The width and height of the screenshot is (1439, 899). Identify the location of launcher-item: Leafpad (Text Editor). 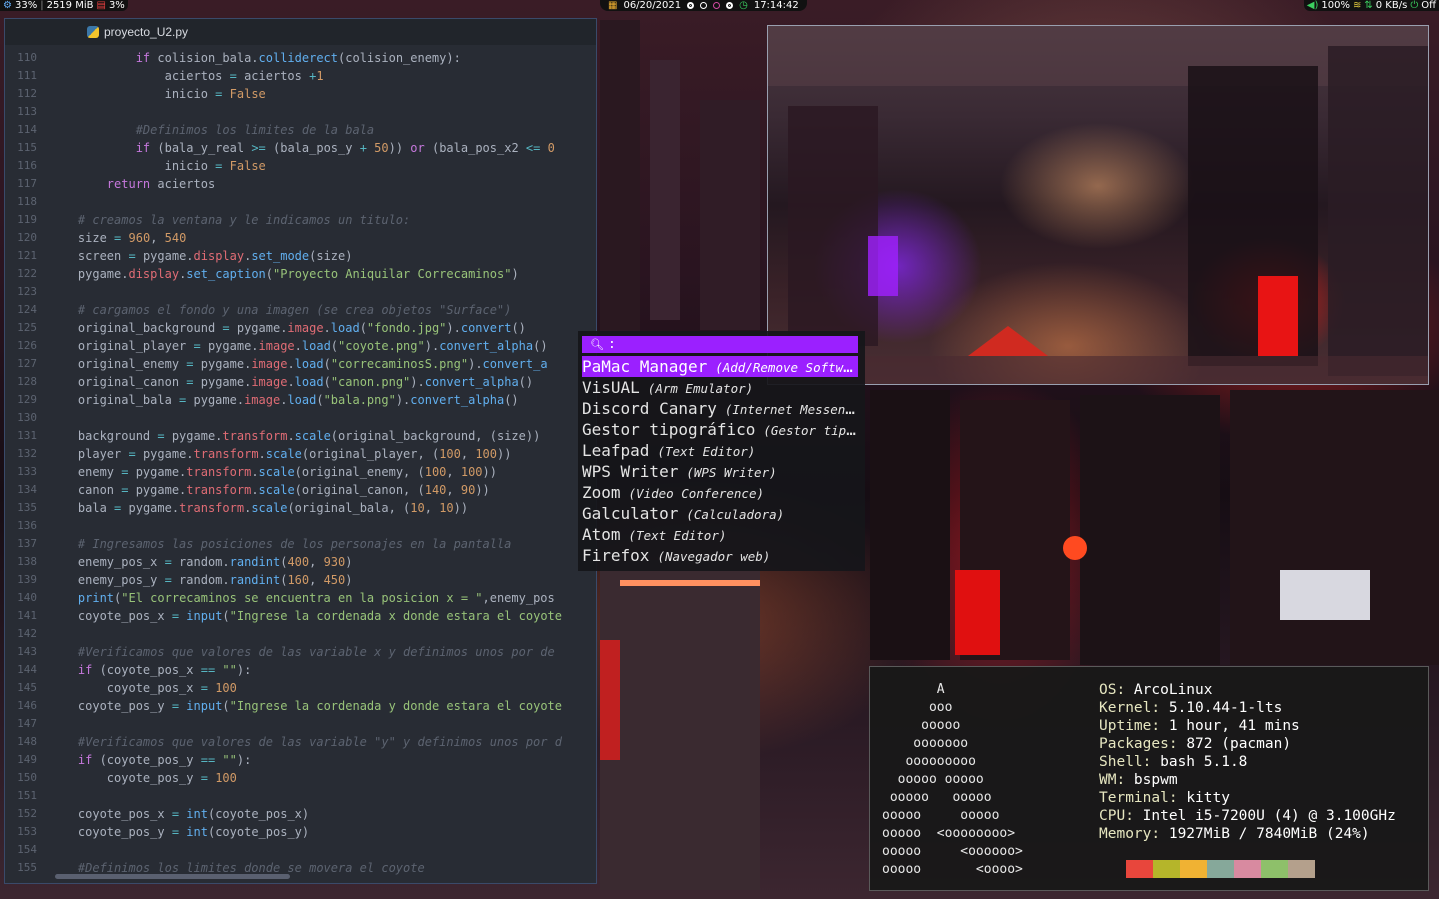
(720, 450).